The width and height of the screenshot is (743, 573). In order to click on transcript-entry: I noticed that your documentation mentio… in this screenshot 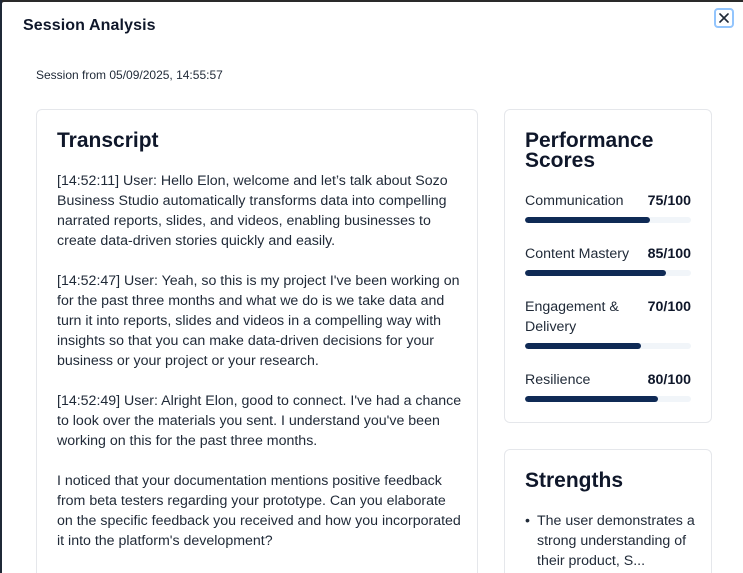, I will do `click(259, 511)`.